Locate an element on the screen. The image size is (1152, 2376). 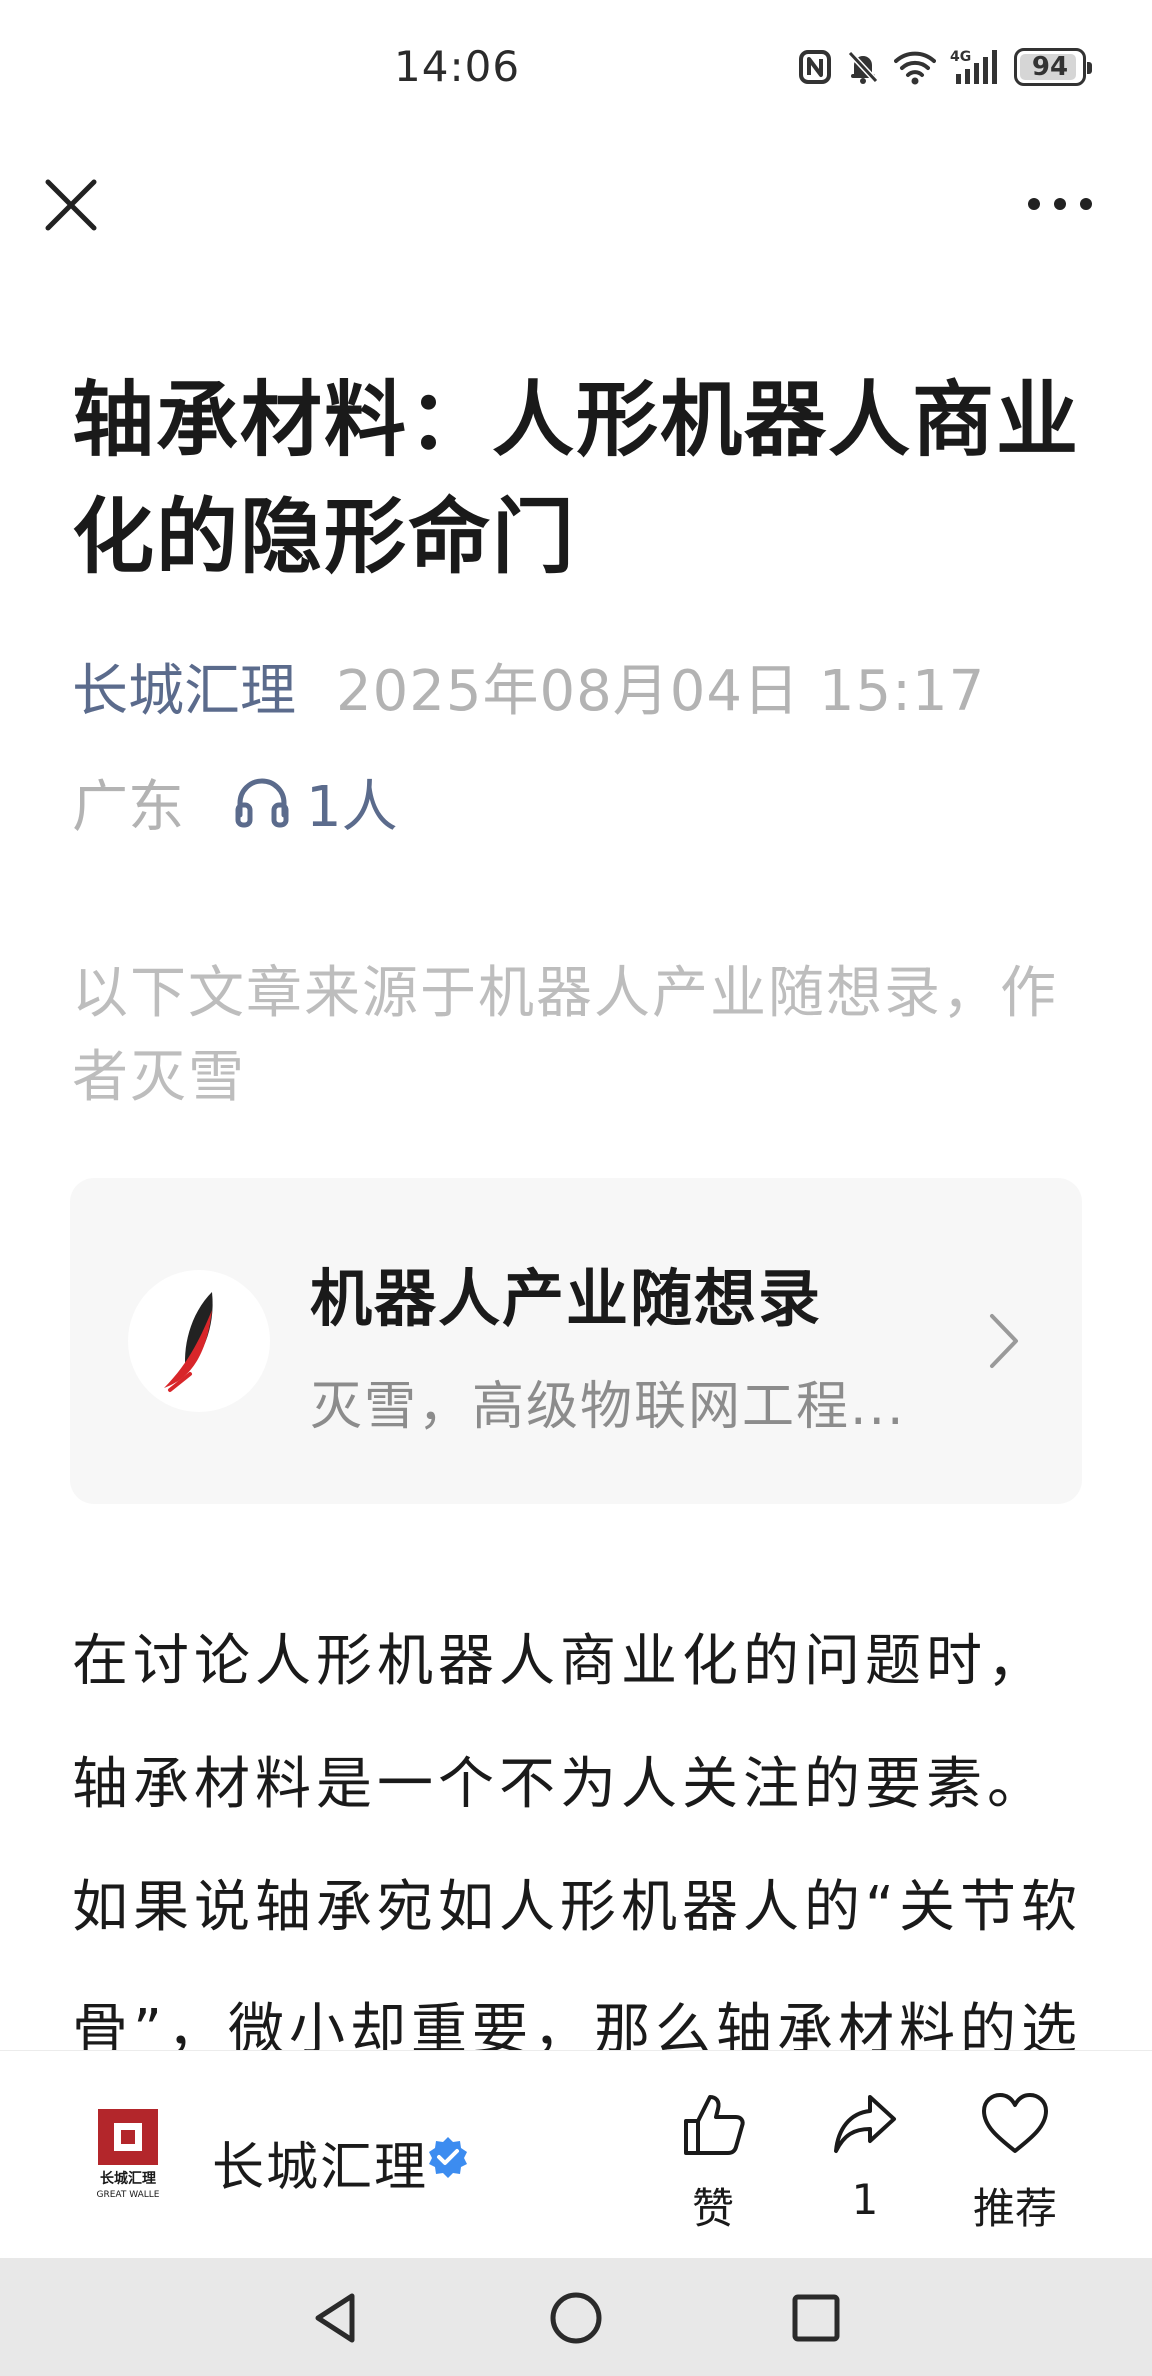
body-paragraph-line: 在讨论人形机器人商业化的问题时， is located at coordinates (560, 1661).